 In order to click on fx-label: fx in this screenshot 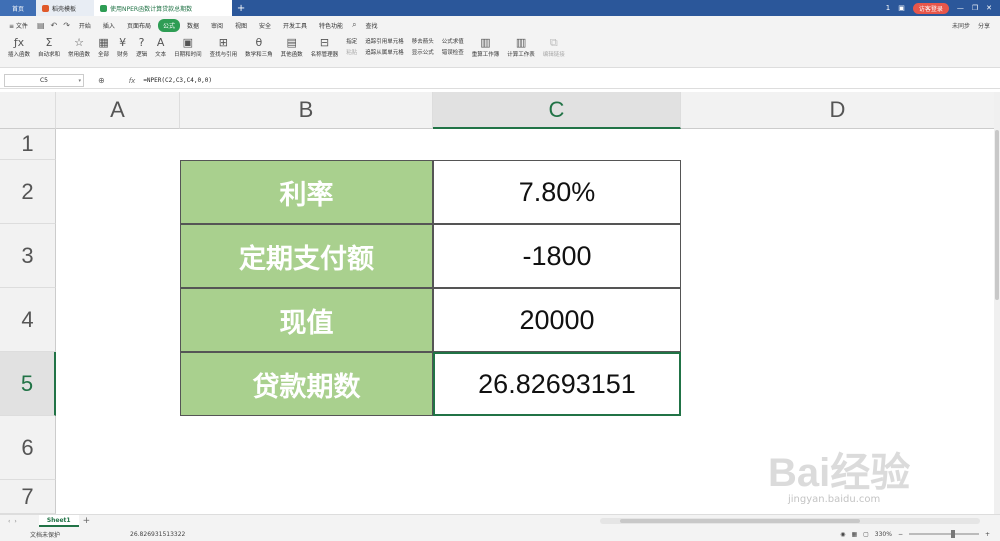, I will do `click(132, 81)`.